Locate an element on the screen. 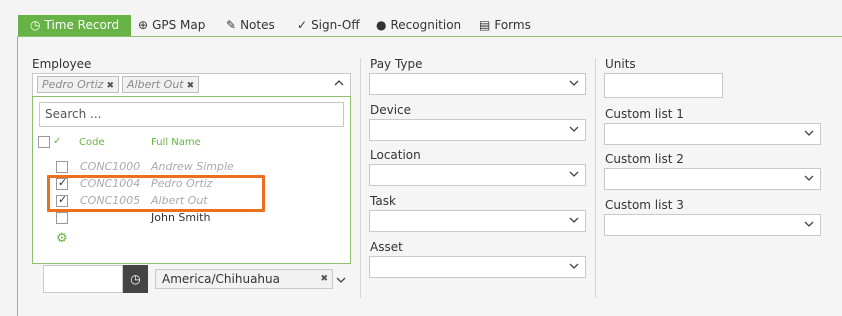  custom-list-1-label: Custom list 1 is located at coordinates (644, 114).